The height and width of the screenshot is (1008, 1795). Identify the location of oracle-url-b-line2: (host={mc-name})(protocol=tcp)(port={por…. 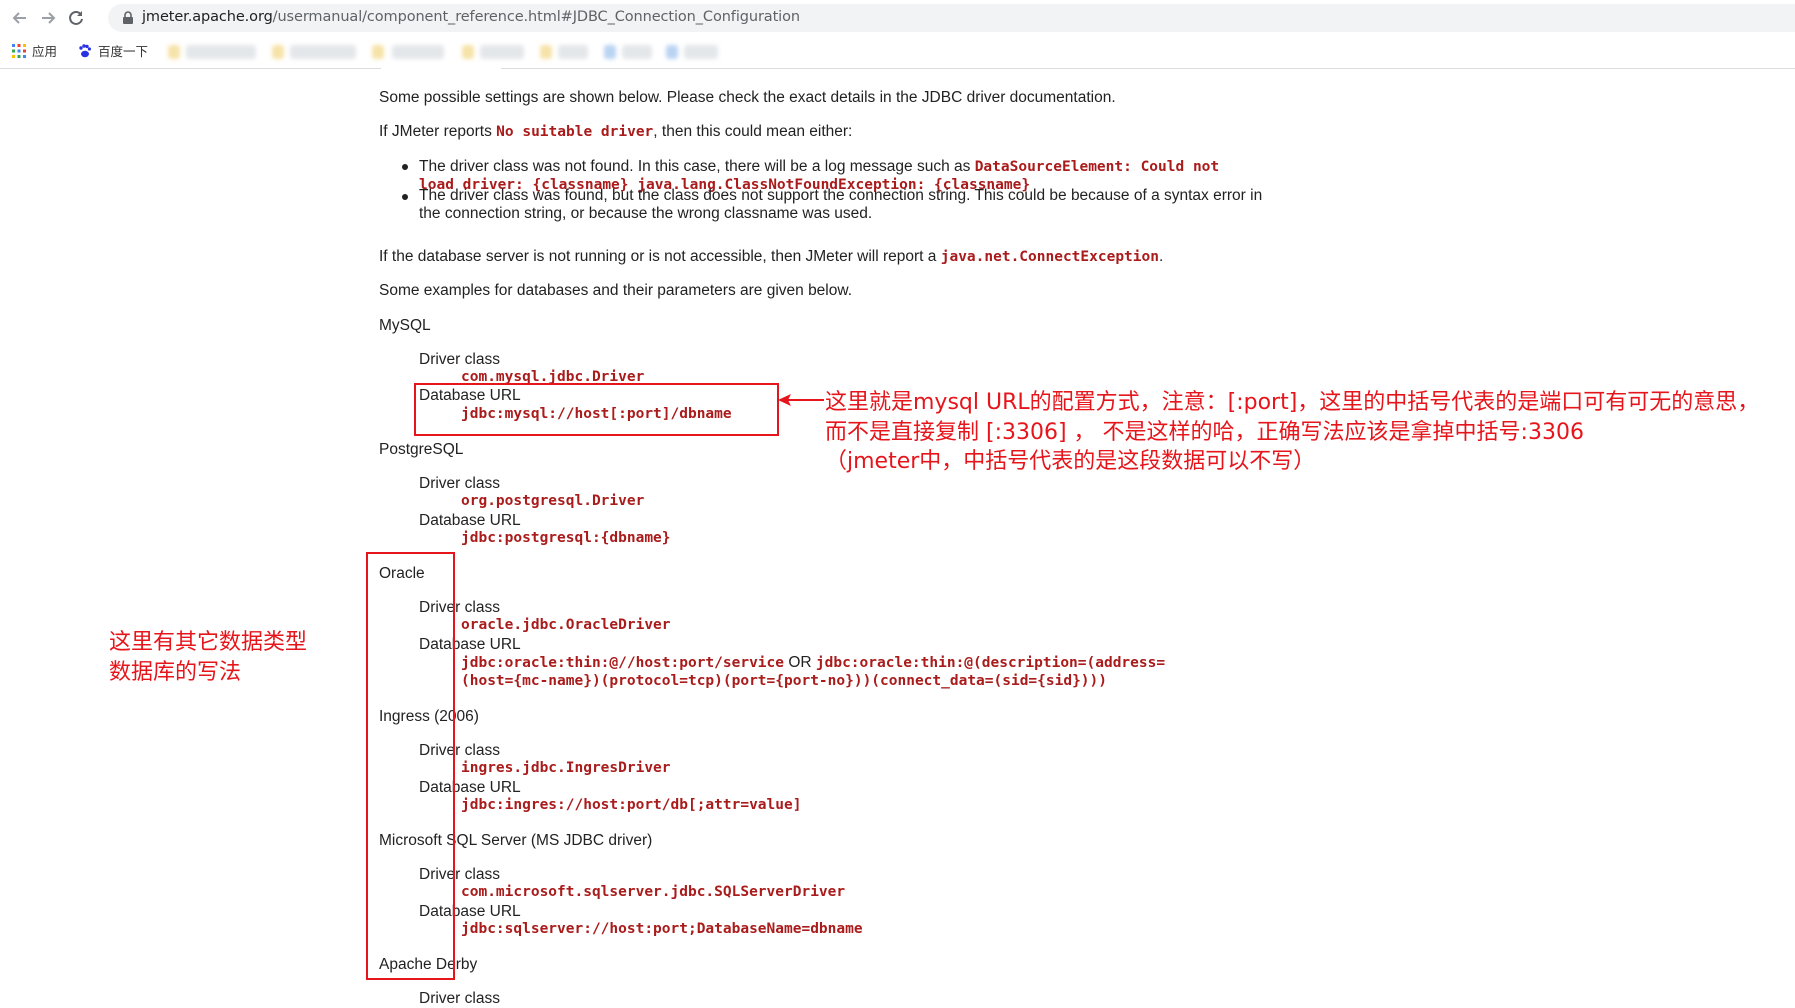
(784, 681).